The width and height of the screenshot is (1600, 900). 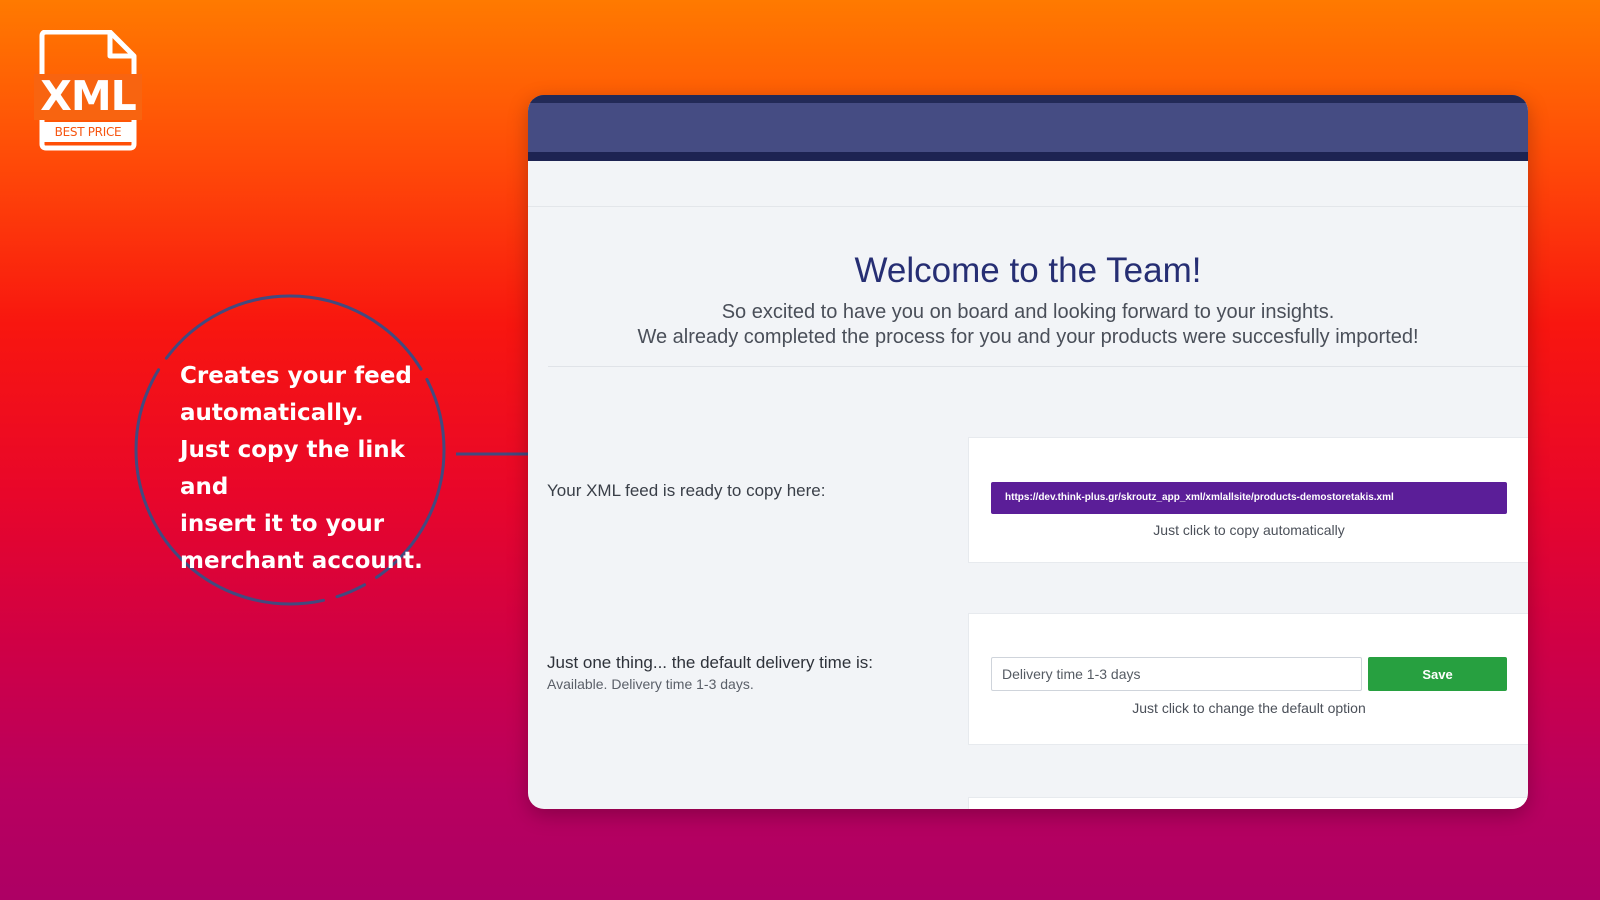 I want to click on xml-best-price-logo: XML BEST PRICE, so click(x=88, y=91).